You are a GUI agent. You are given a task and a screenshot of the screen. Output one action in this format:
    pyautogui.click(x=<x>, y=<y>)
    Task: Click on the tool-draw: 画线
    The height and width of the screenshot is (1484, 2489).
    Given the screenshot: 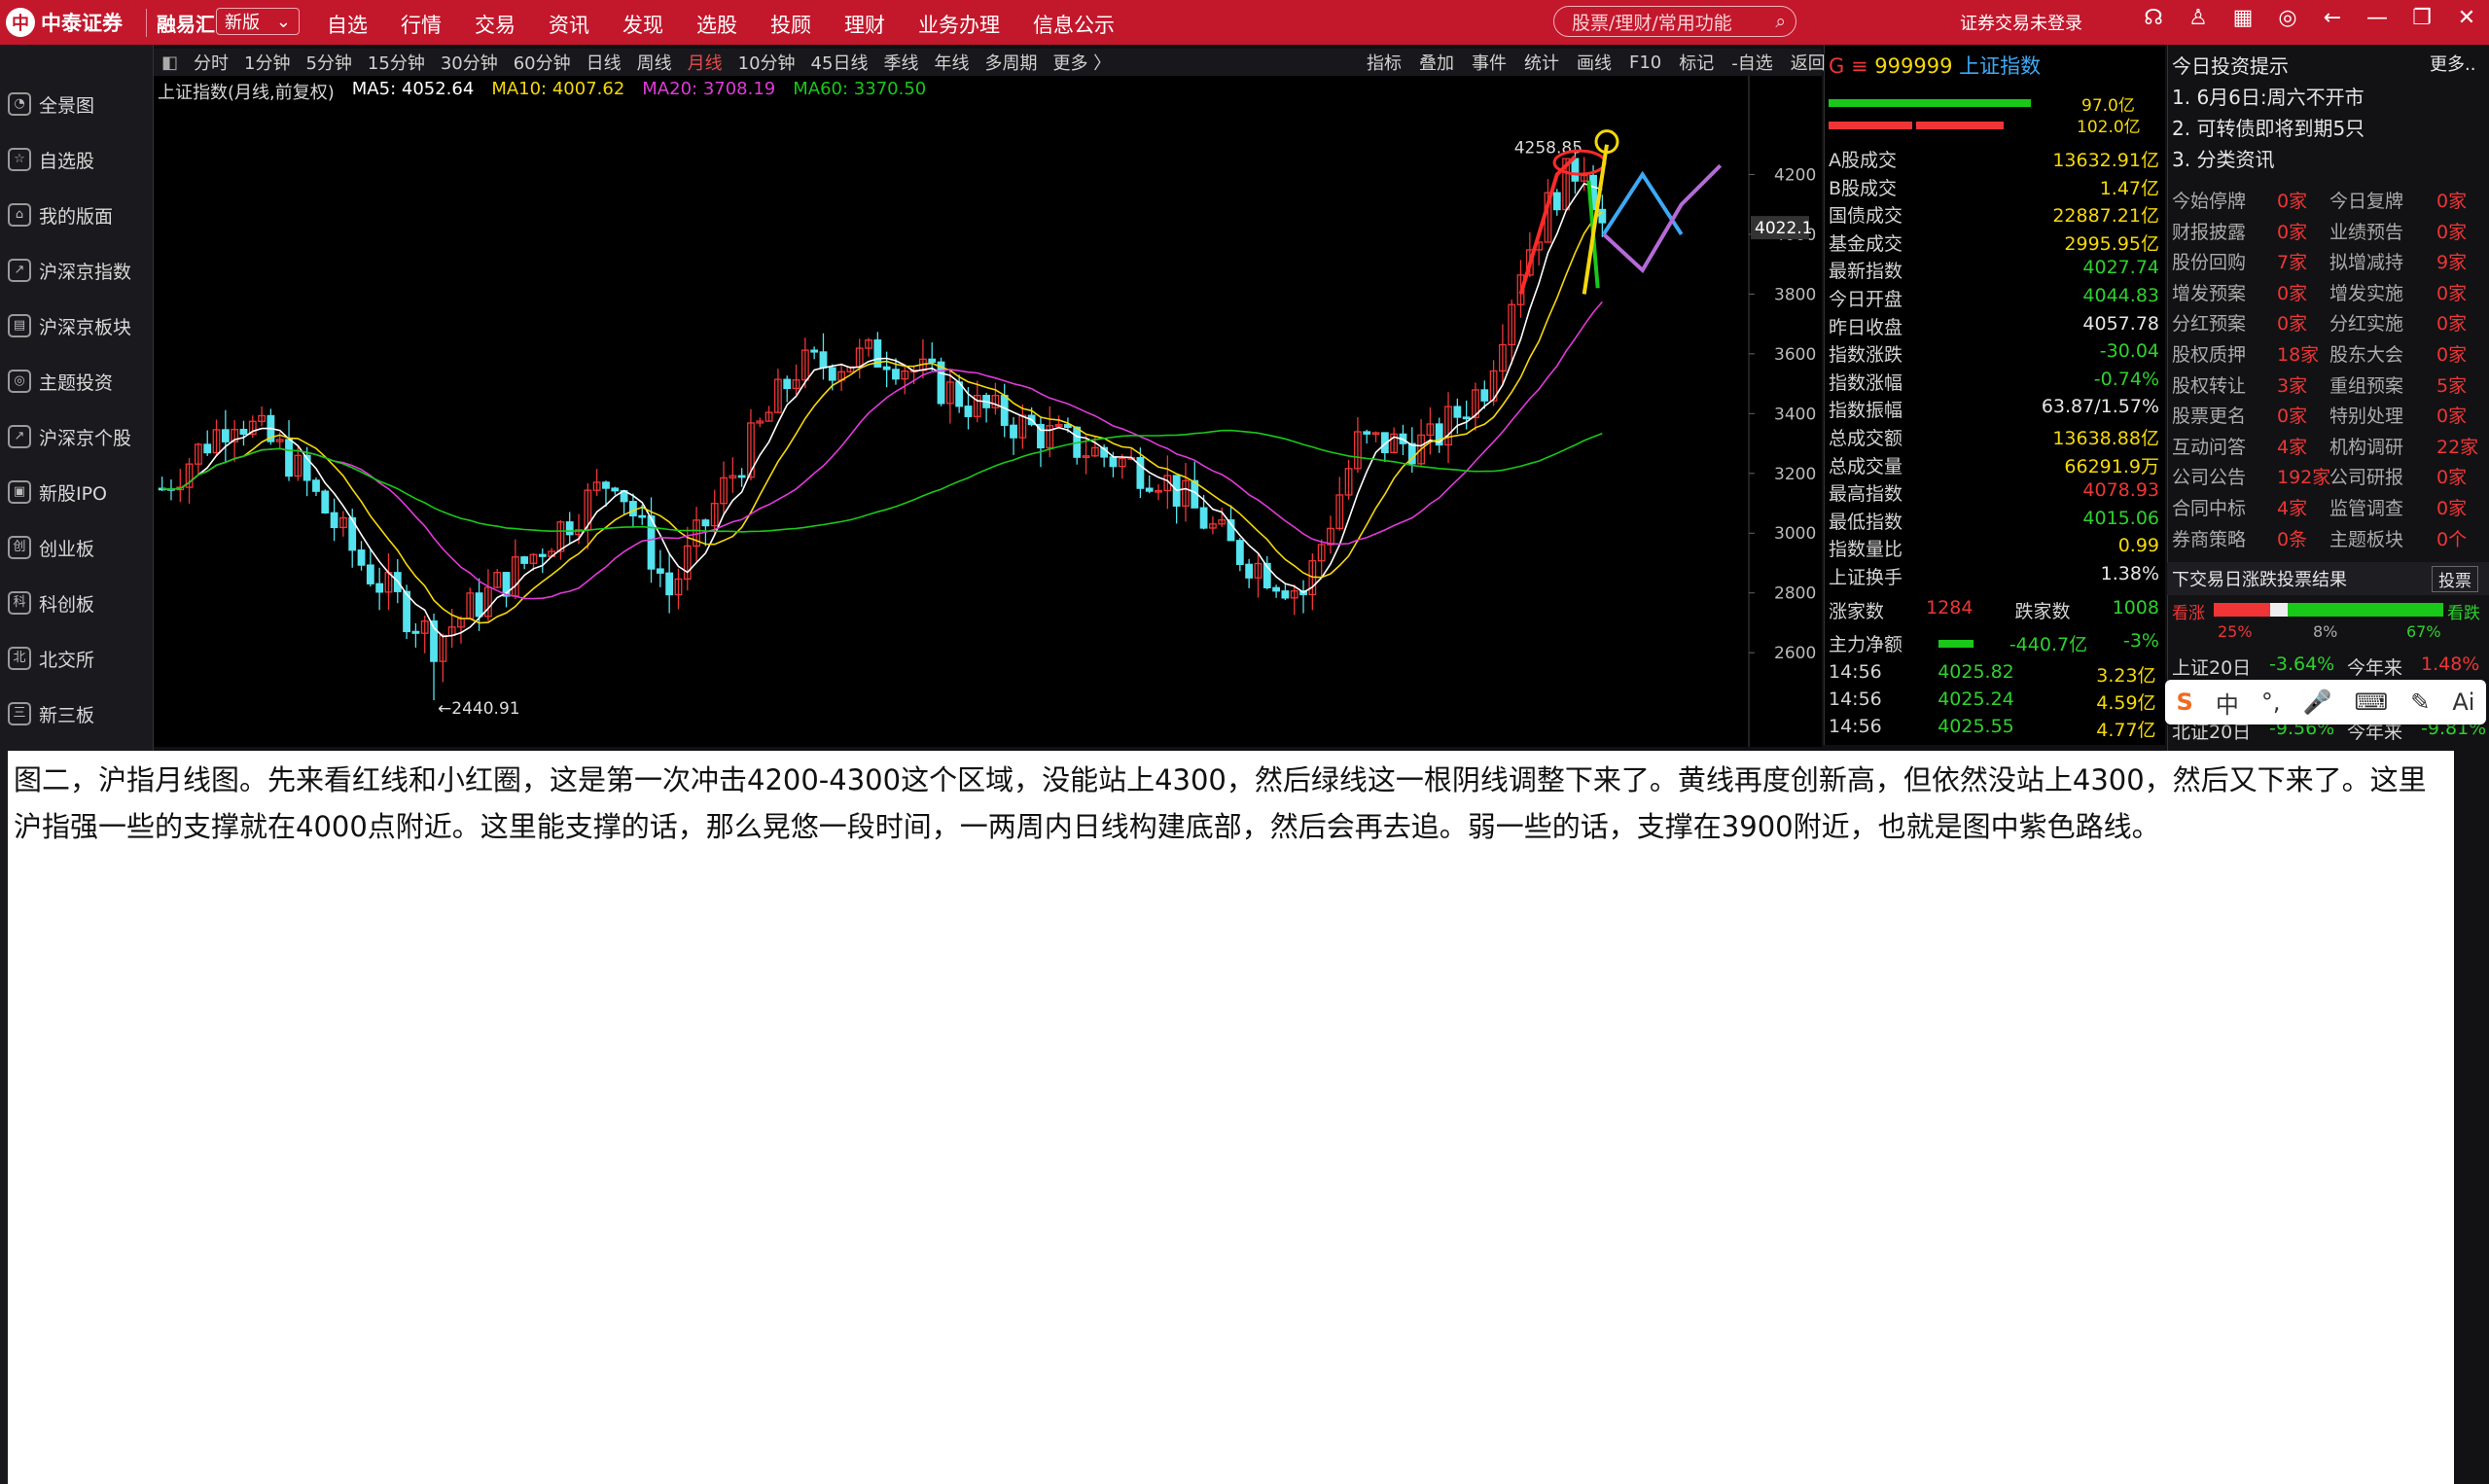 What is the action you would take?
    pyautogui.click(x=1594, y=63)
    